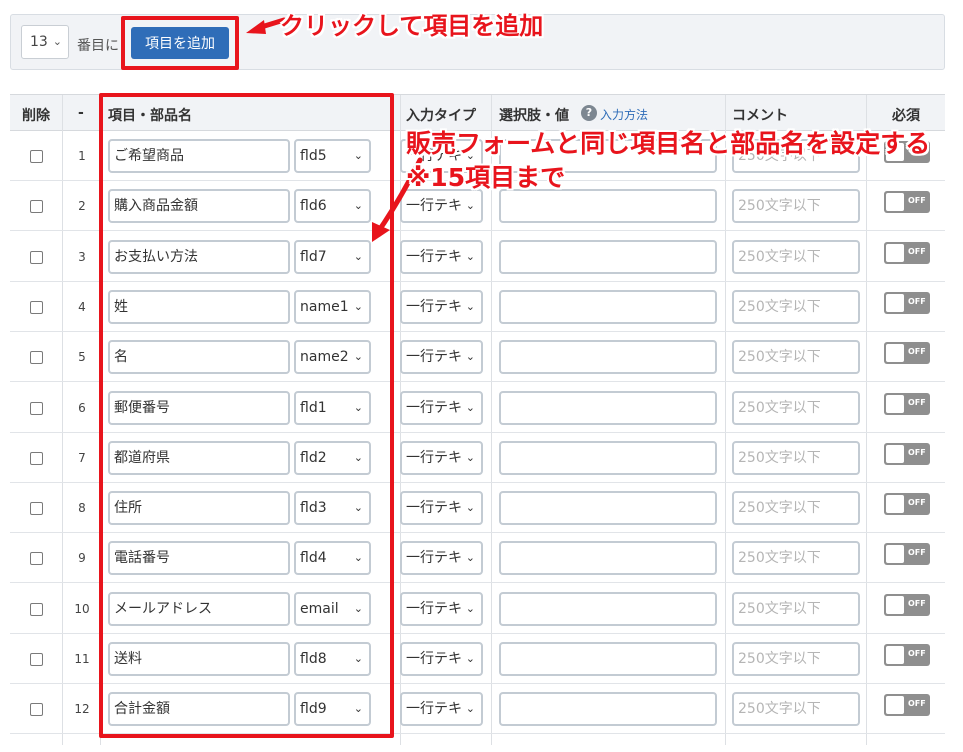 The image size is (963, 752). What do you see at coordinates (334, 129) in the screenshot?
I see `annotation-arrows` at bounding box center [334, 129].